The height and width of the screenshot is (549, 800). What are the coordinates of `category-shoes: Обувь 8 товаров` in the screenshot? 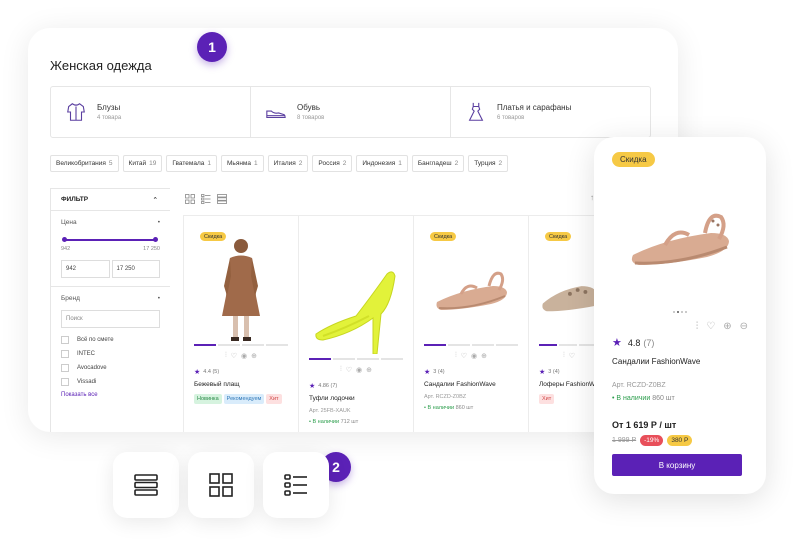 It's located at (351, 112).